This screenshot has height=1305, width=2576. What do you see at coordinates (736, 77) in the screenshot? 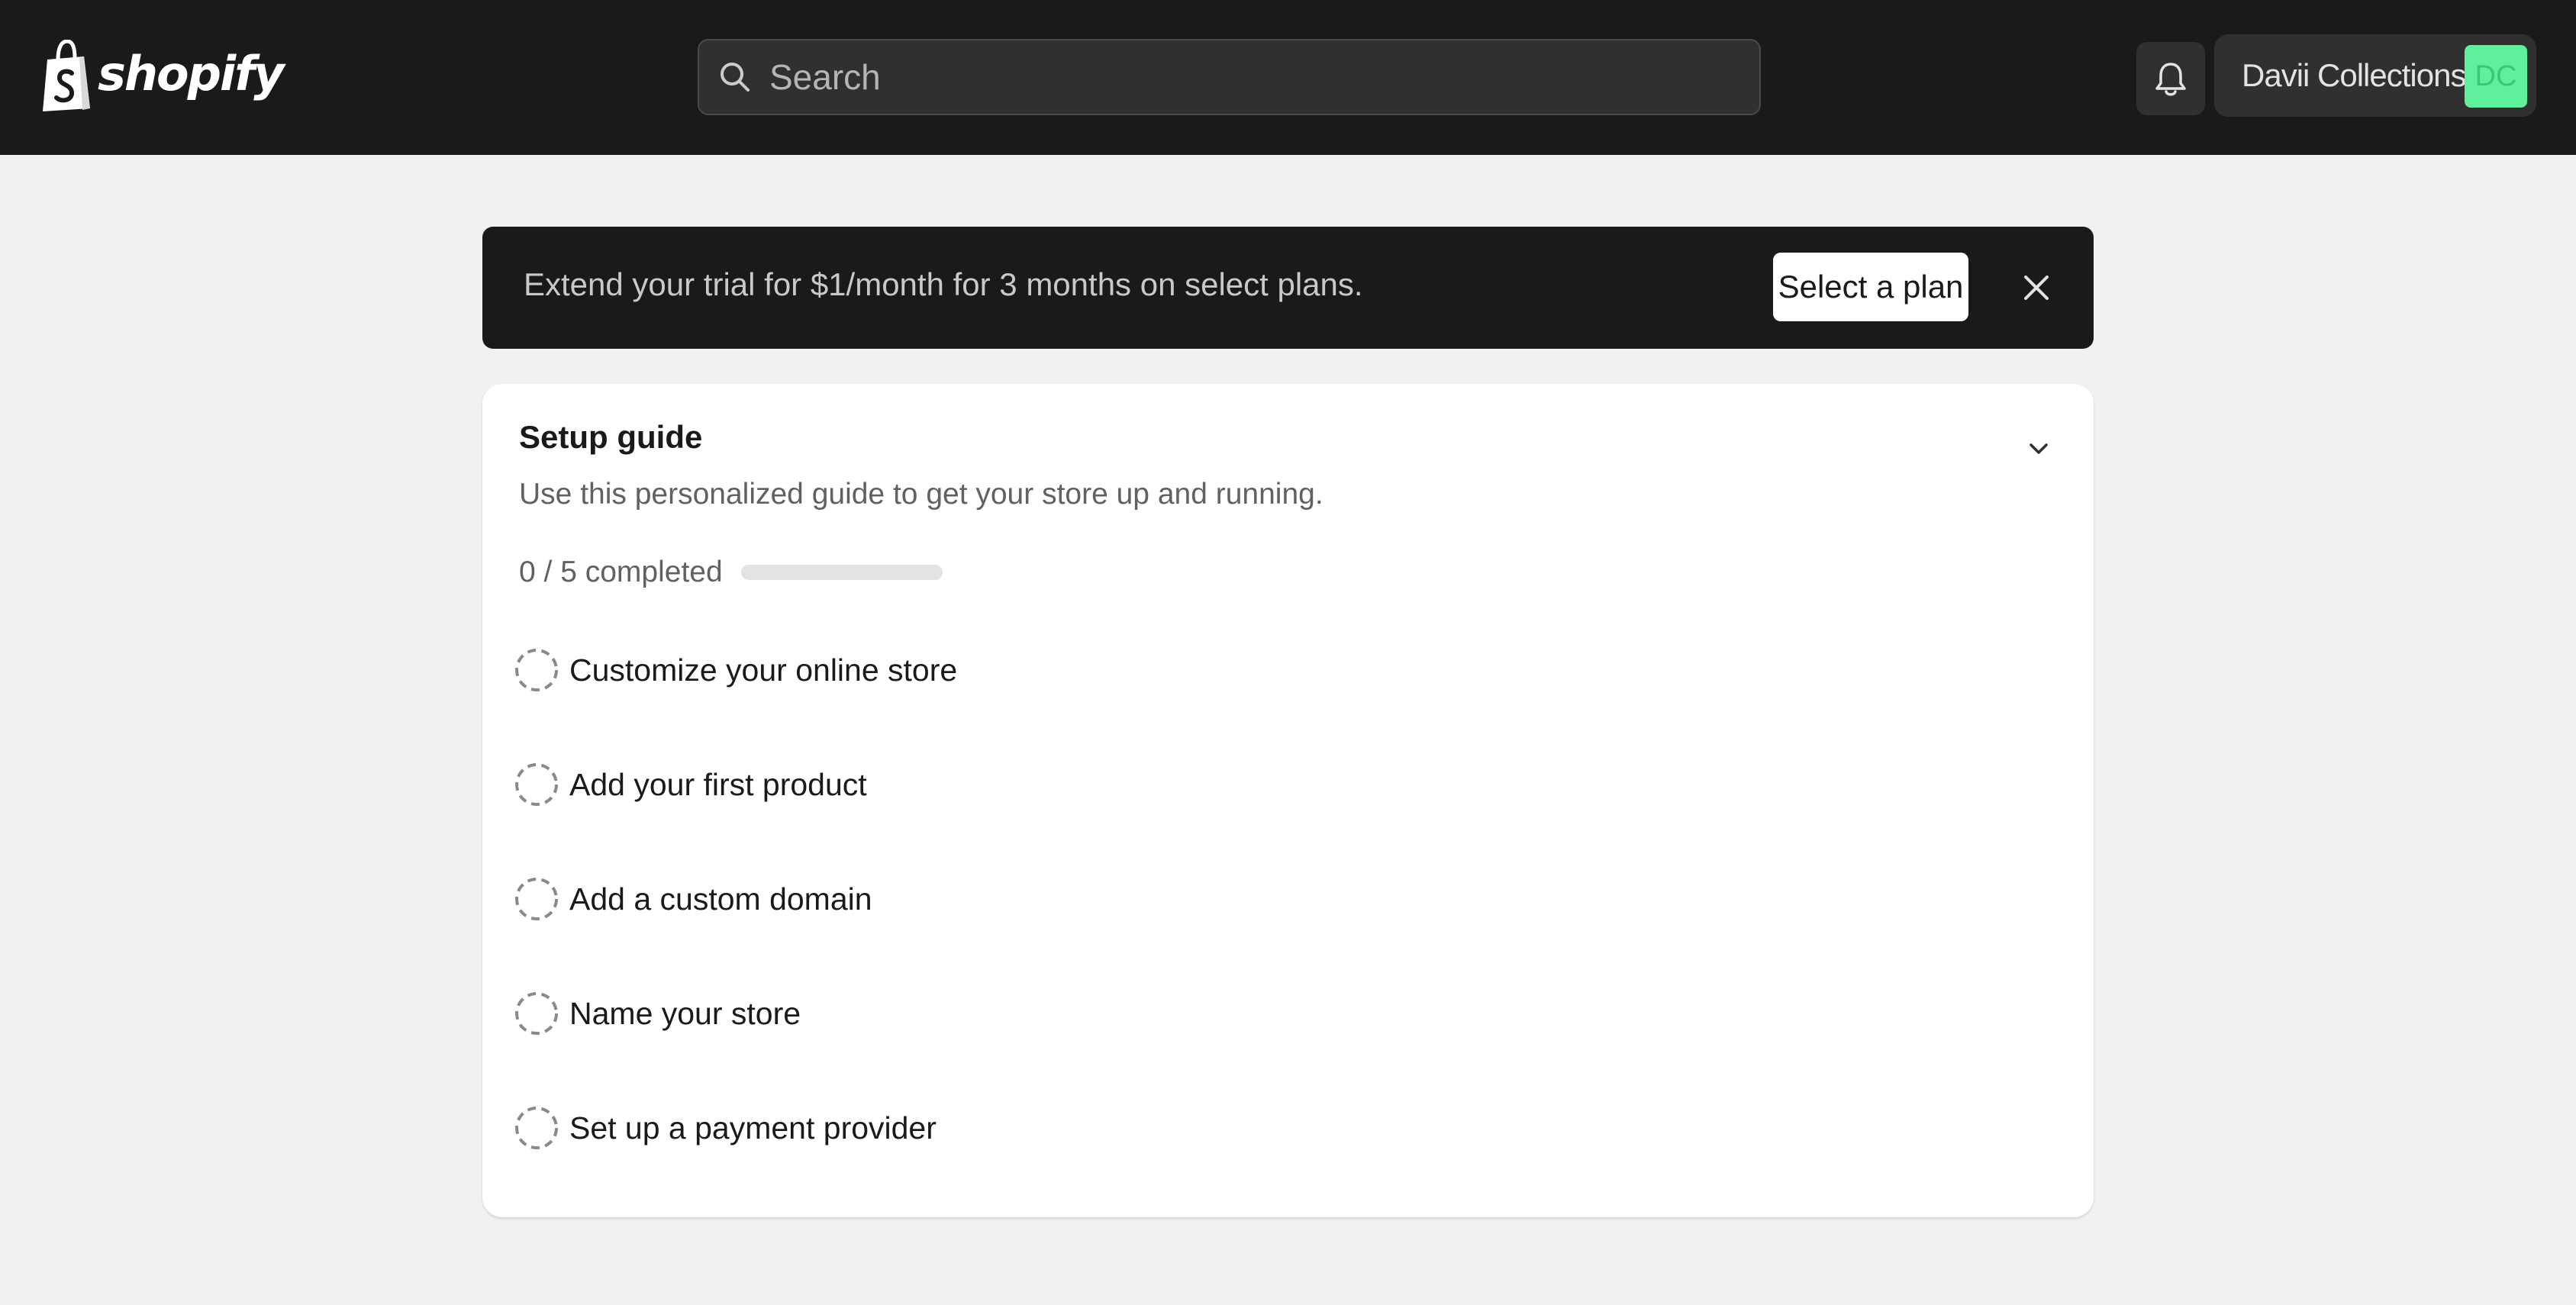
I see `search-icon` at bounding box center [736, 77].